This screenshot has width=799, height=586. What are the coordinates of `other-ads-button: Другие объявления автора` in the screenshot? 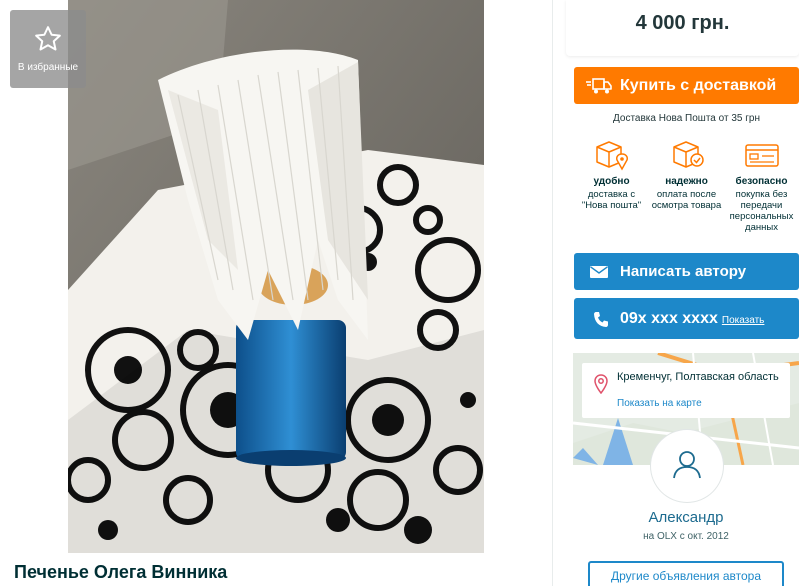 It's located at (686, 573).